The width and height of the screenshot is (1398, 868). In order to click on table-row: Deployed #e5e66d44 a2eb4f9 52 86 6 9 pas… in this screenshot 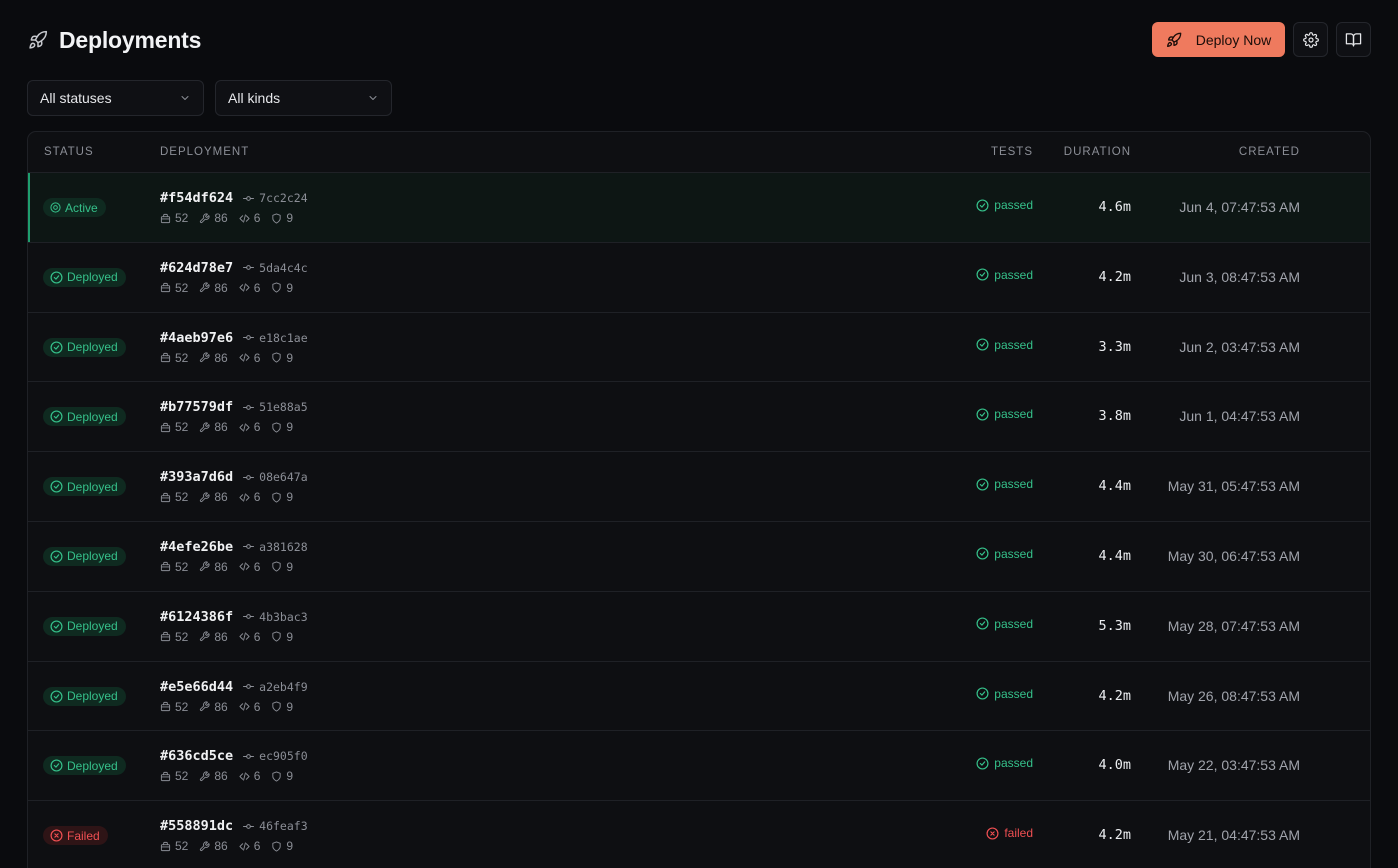, I will do `click(699, 697)`.